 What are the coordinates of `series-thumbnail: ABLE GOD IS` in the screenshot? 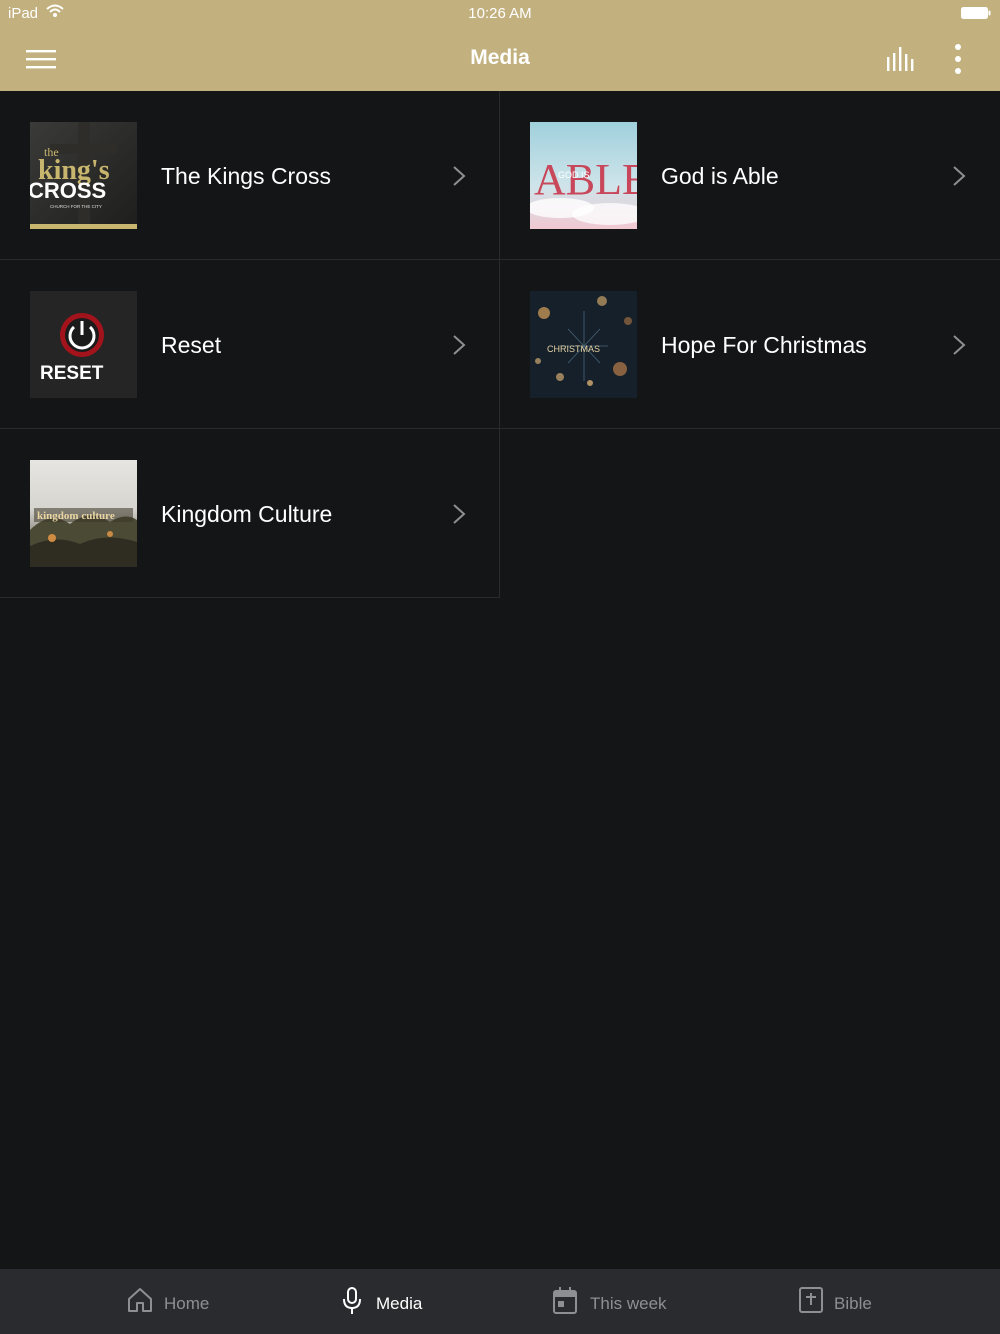 It's located at (583, 175).